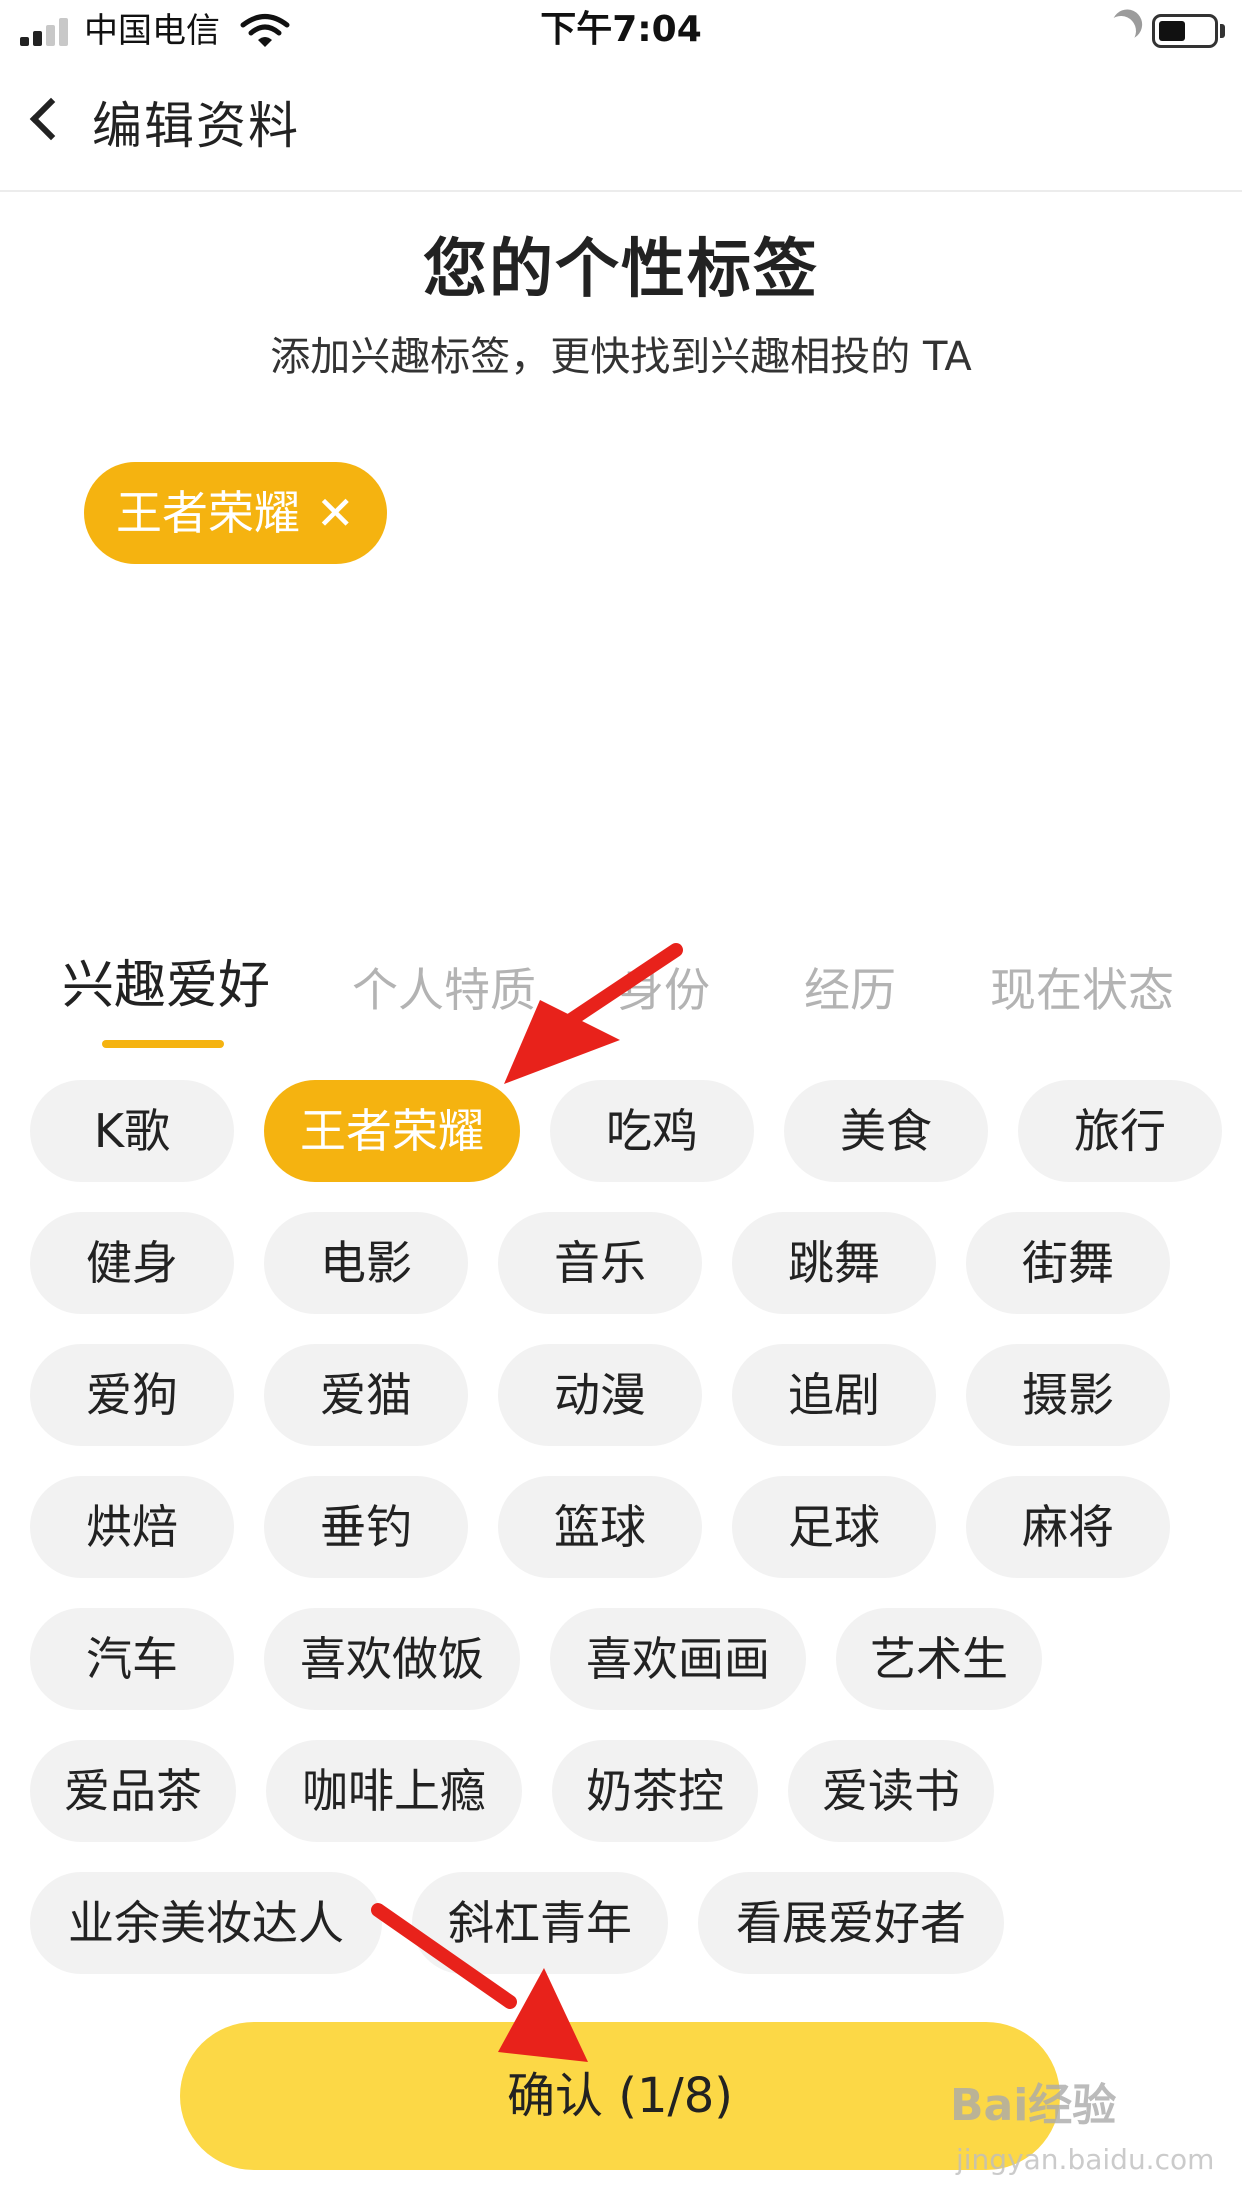 This screenshot has height=2208, width=1242. What do you see at coordinates (527, 1502) in the screenshot?
I see `annotation-arrows` at bounding box center [527, 1502].